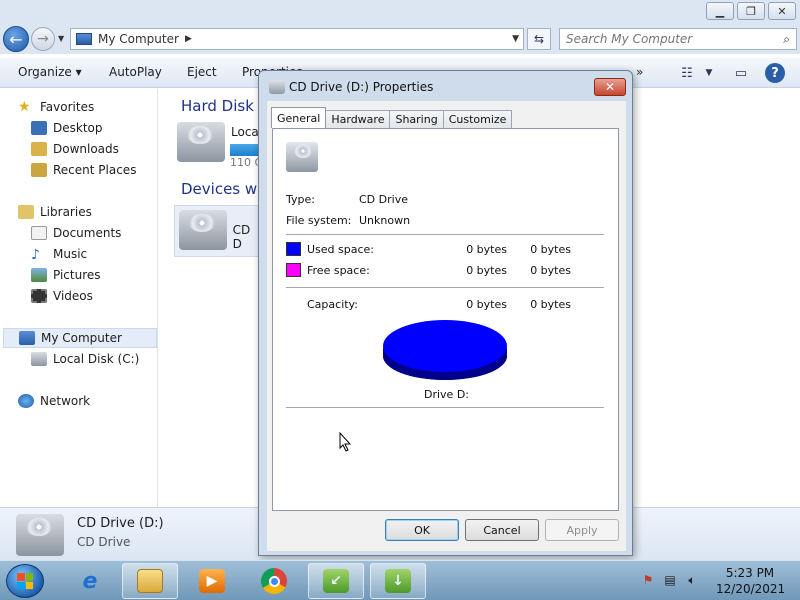 The height and width of the screenshot is (600, 800). What do you see at coordinates (138, 39) in the screenshot?
I see `address-location: My Computer` at bounding box center [138, 39].